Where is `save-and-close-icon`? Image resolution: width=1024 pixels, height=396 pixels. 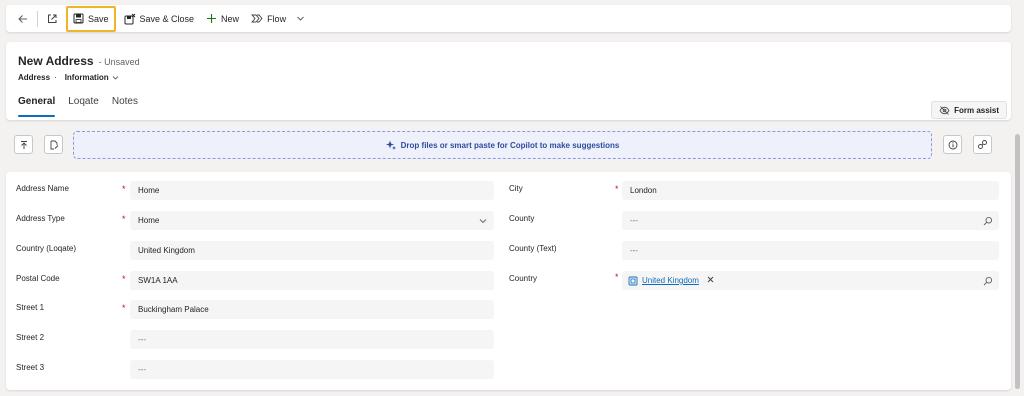
save-and-close-icon is located at coordinates (129, 18).